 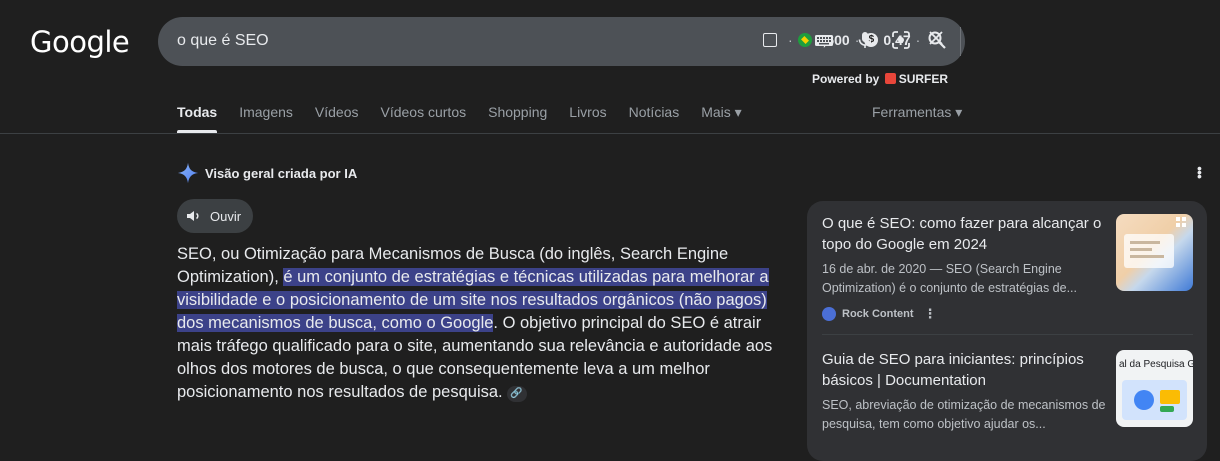 I want to click on ai-overview-title: Visão geral criada por IA, so click(x=281, y=173).